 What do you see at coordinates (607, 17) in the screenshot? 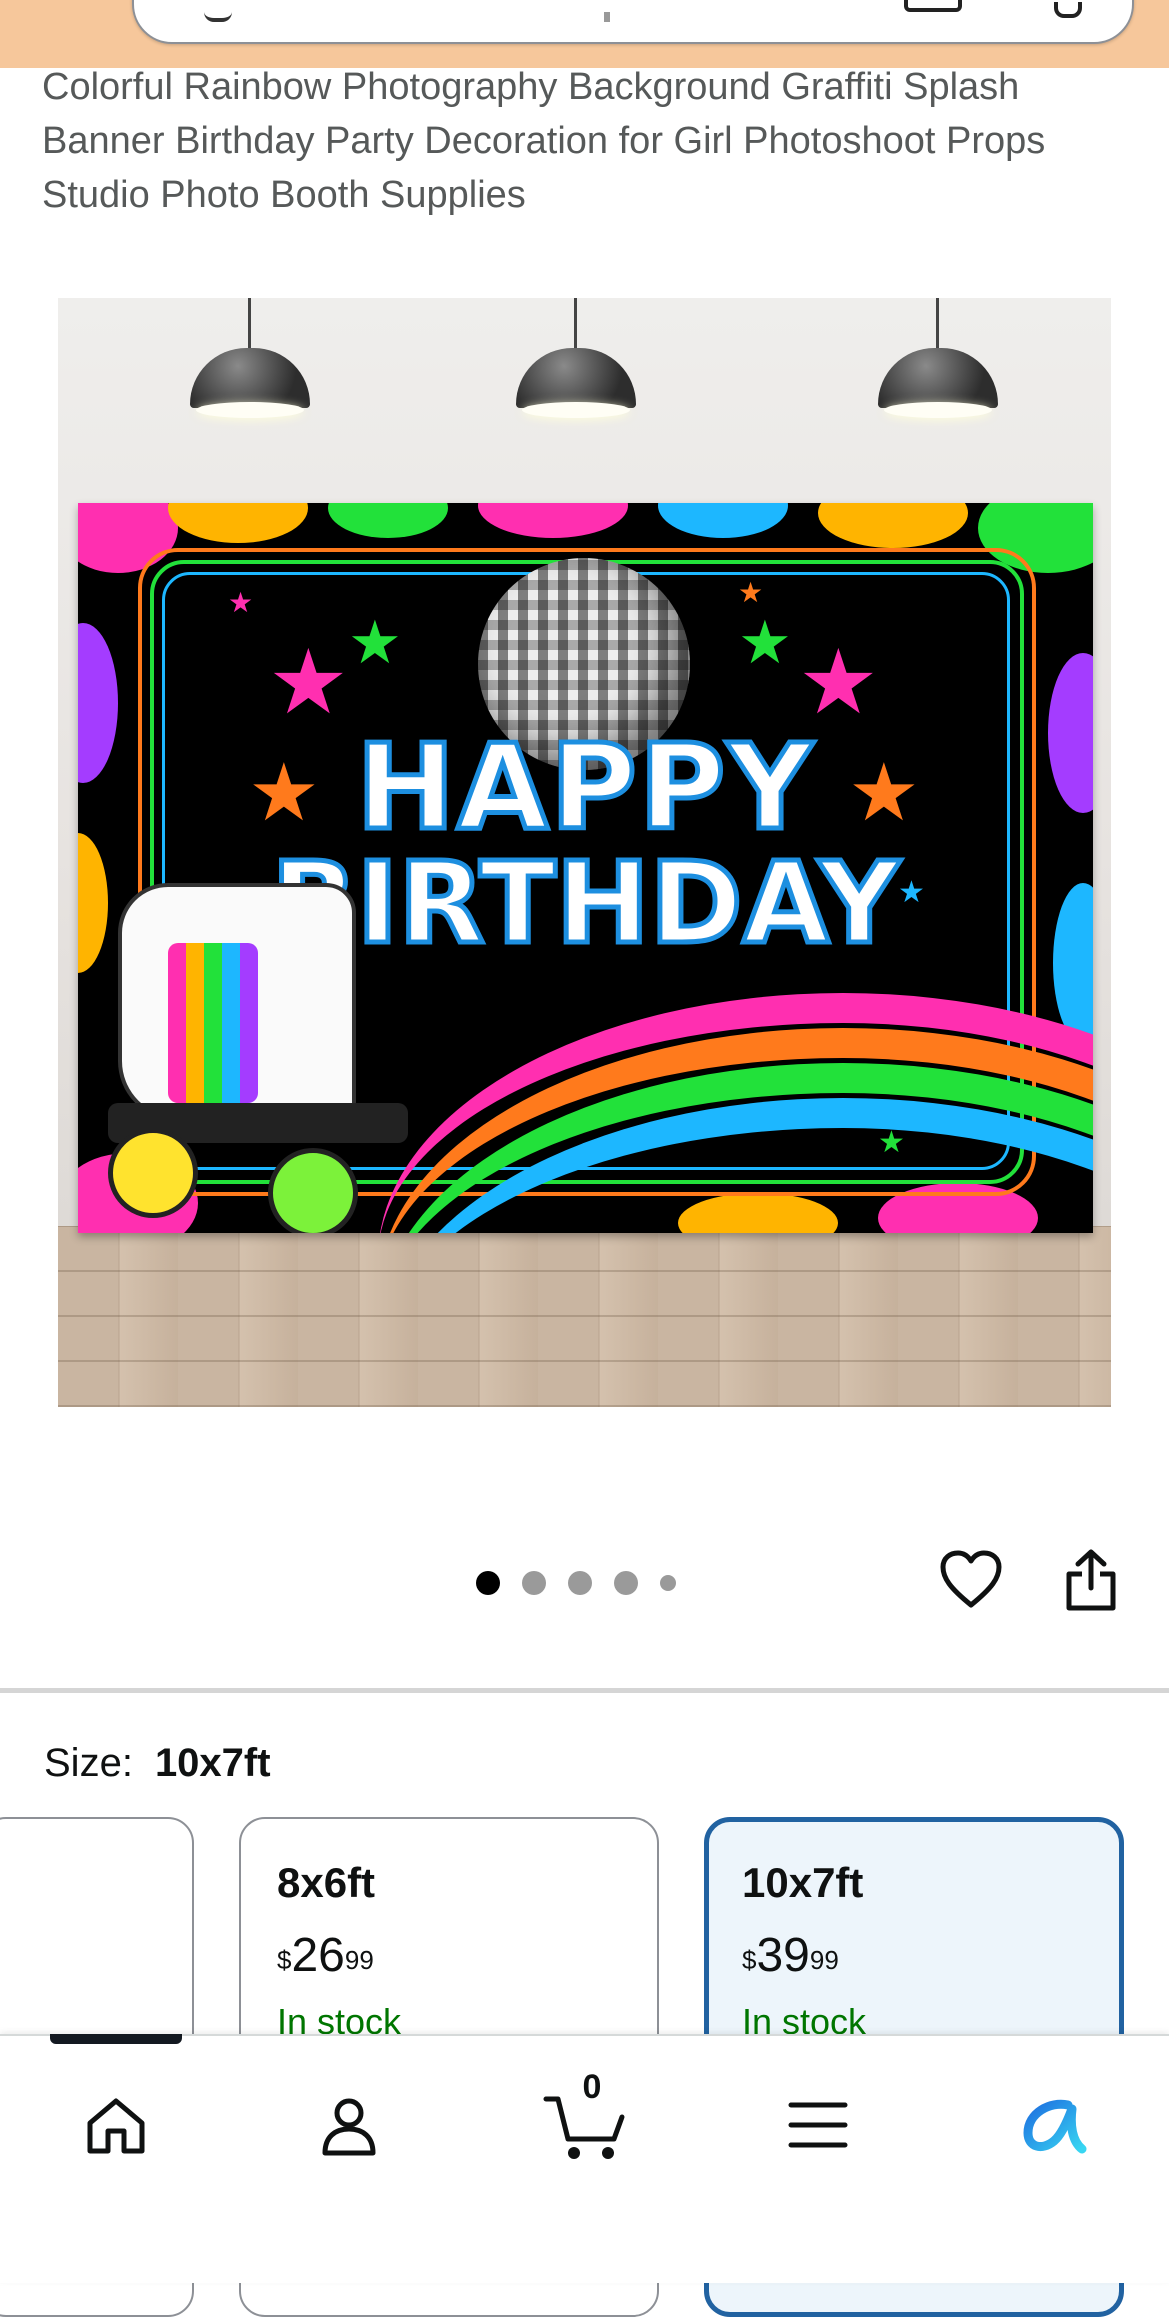
I see `search-text-fragment` at bounding box center [607, 17].